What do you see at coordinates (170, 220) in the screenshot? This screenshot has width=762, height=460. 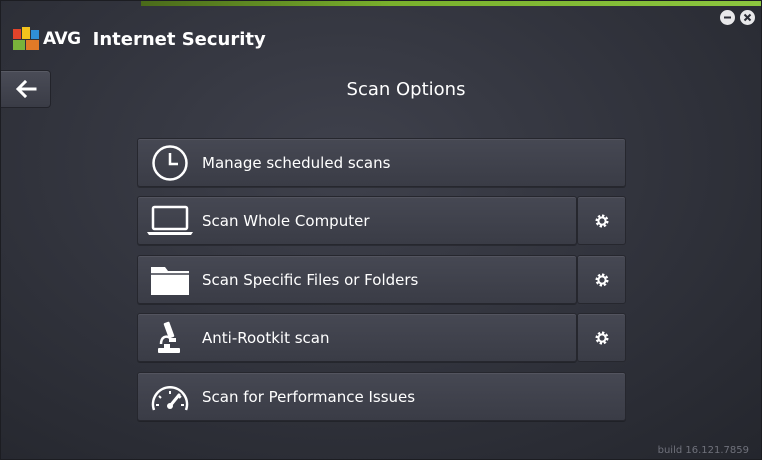 I see `laptop-icon` at bounding box center [170, 220].